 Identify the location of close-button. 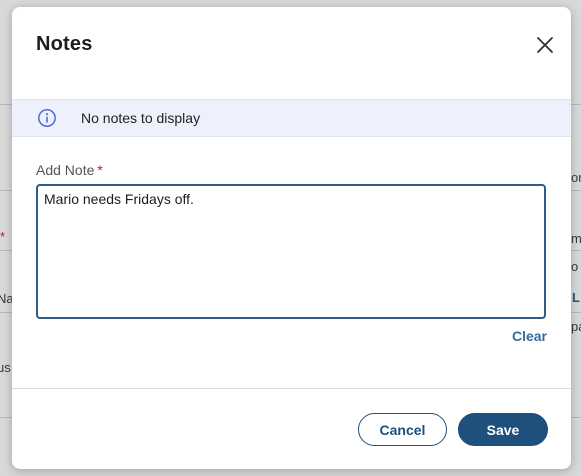
(545, 45).